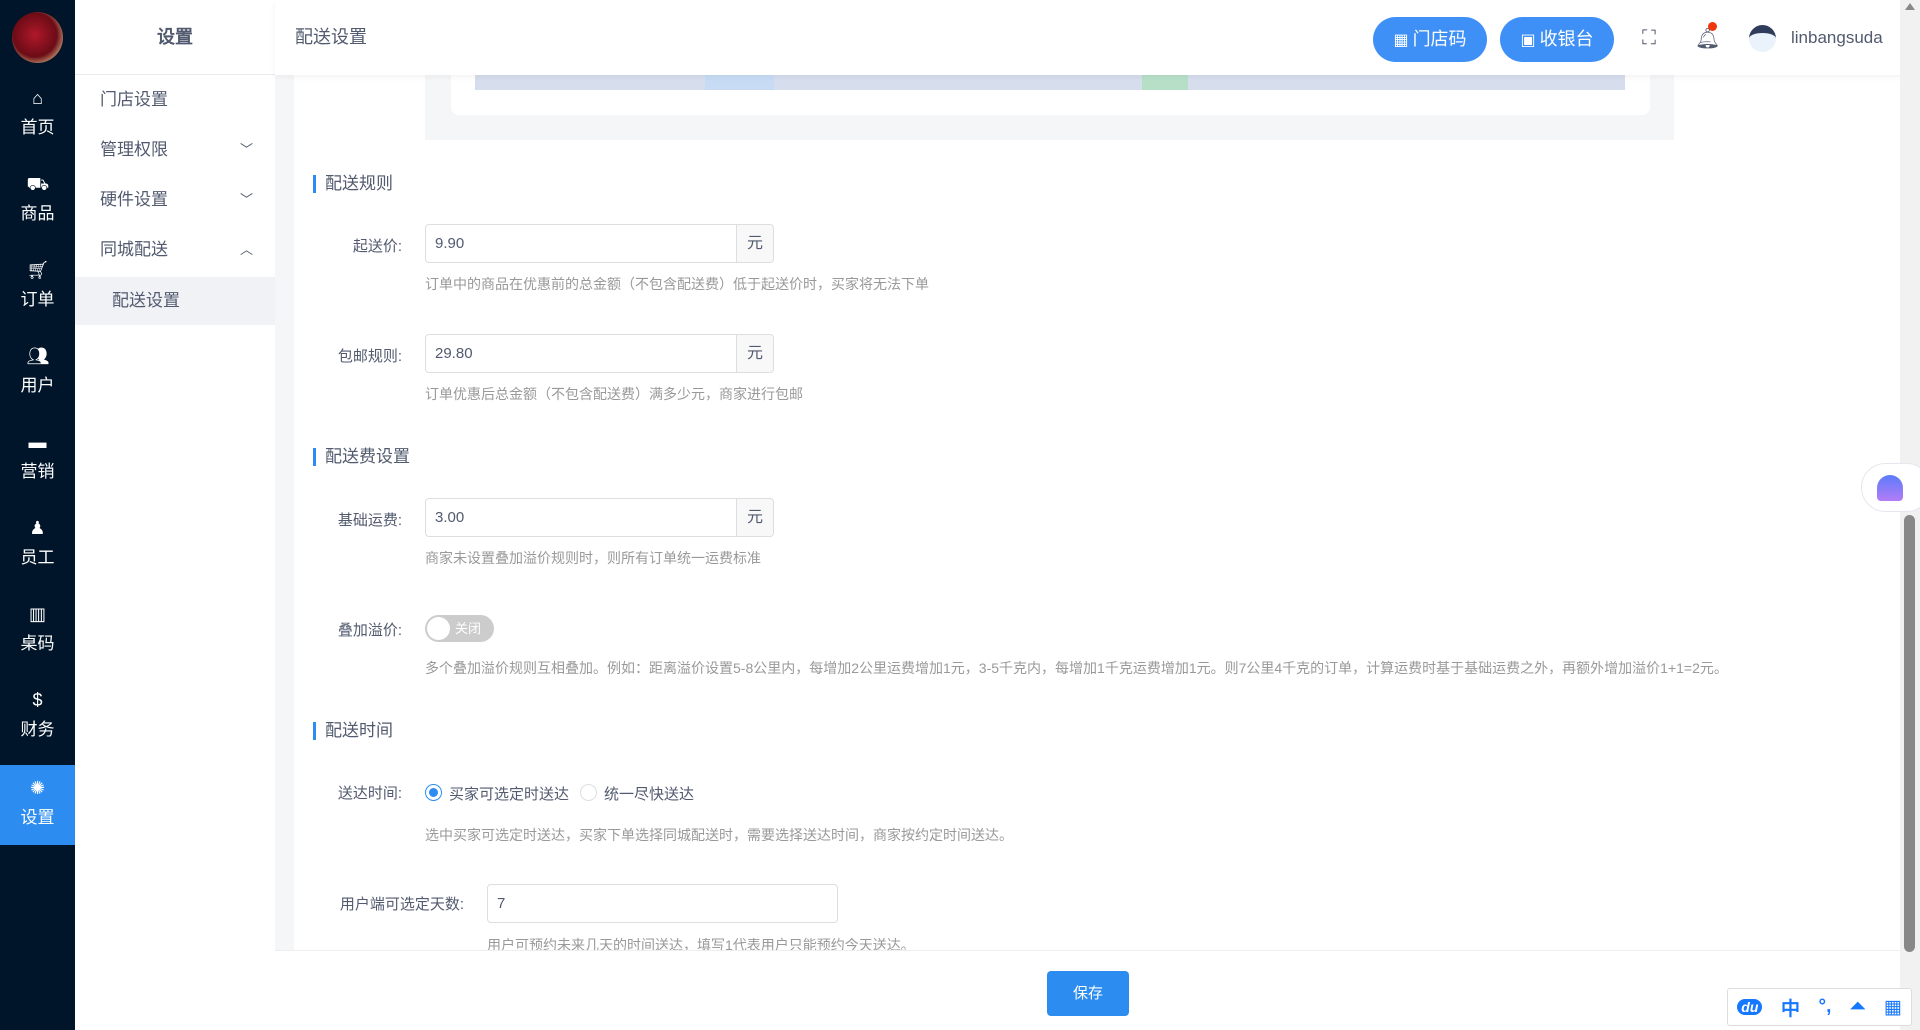 The image size is (1920, 1030). Describe the element at coordinates (134, 199) in the screenshot. I see `submenu-label: 硬件设置` at that location.